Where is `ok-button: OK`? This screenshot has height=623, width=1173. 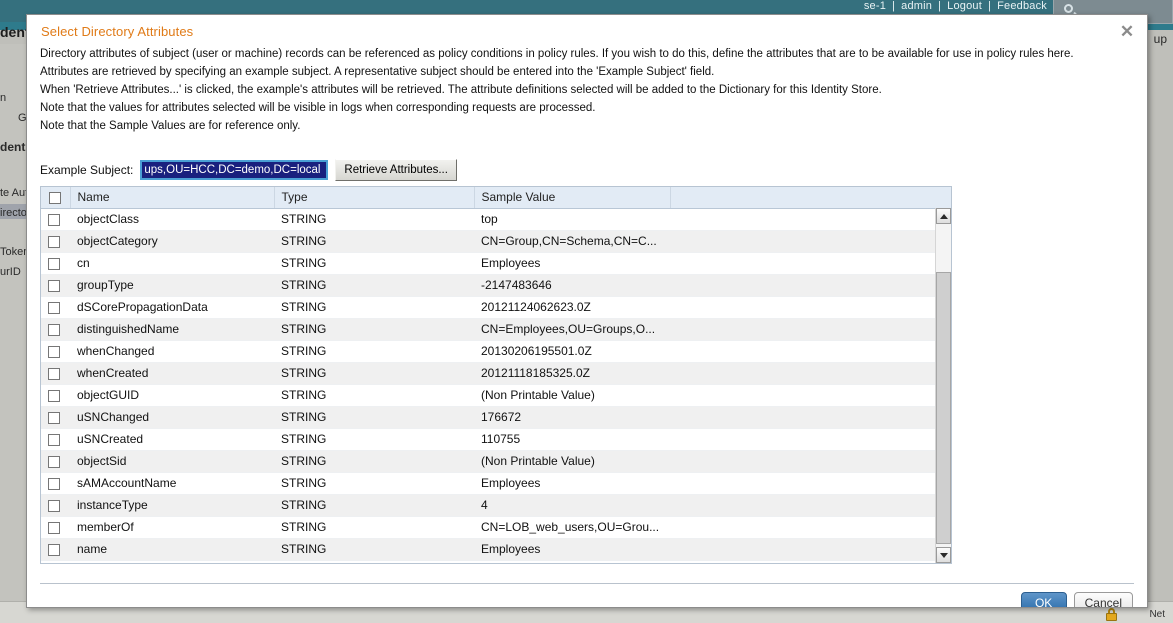 ok-button: OK is located at coordinates (1043, 599).